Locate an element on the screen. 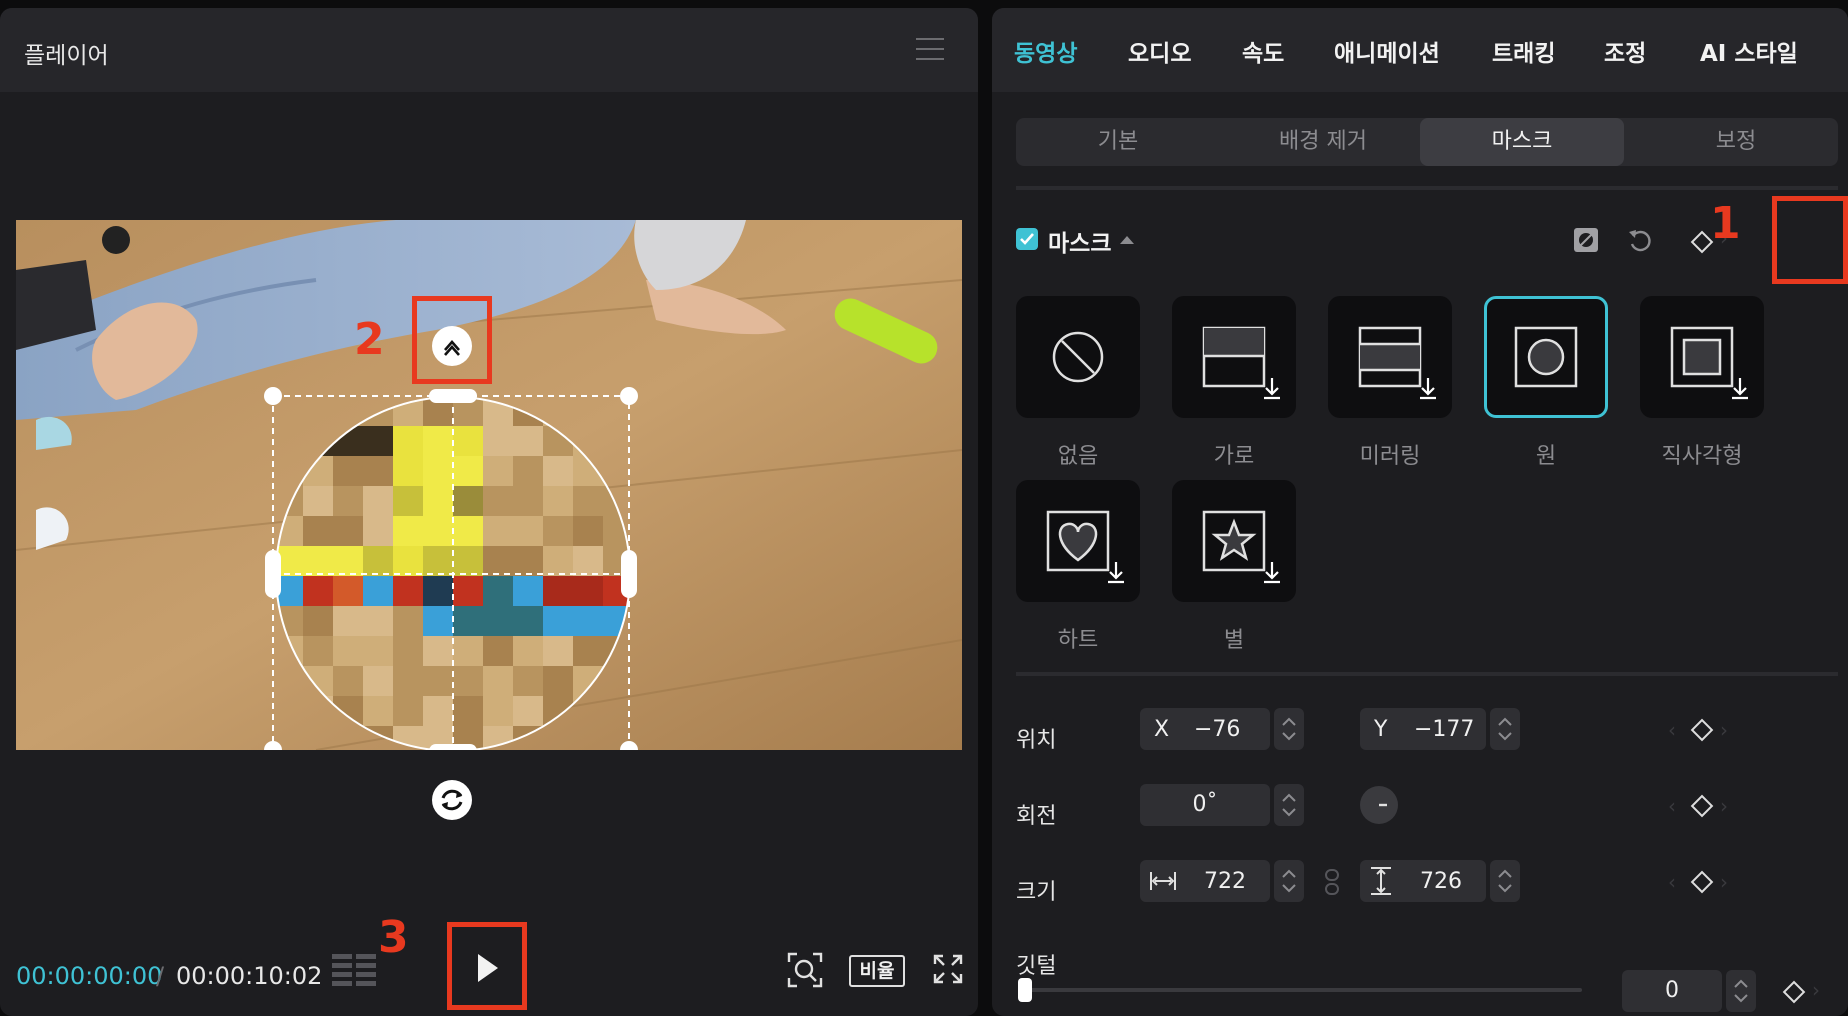 This screenshot has width=1848, height=1016. subtab-remove-bg: 배경 제거 is located at coordinates (1323, 142).